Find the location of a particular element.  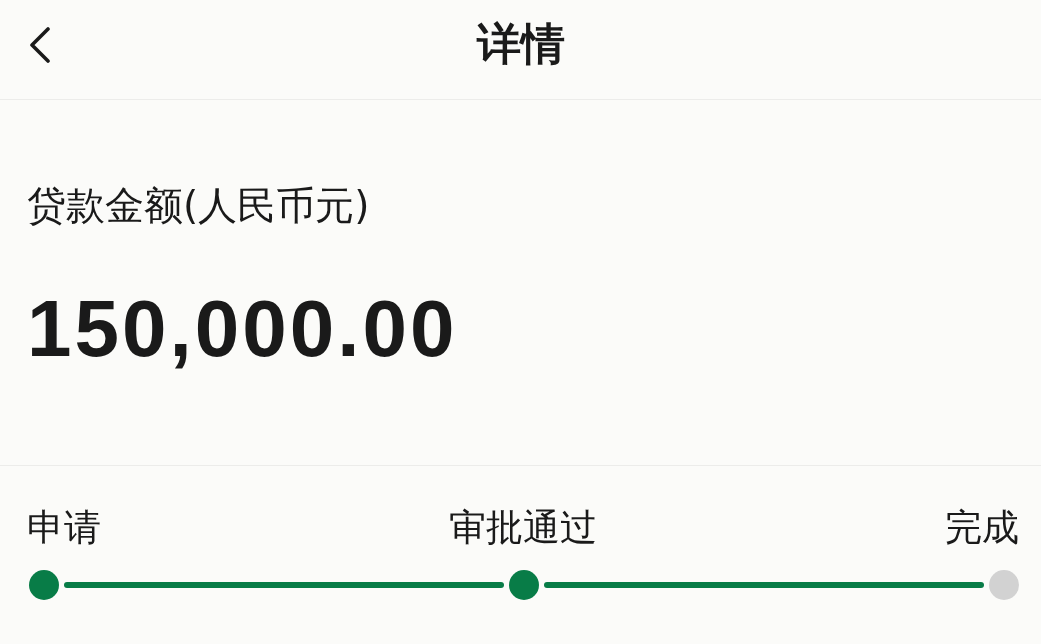

step-label: 申请 is located at coordinates (64, 528).